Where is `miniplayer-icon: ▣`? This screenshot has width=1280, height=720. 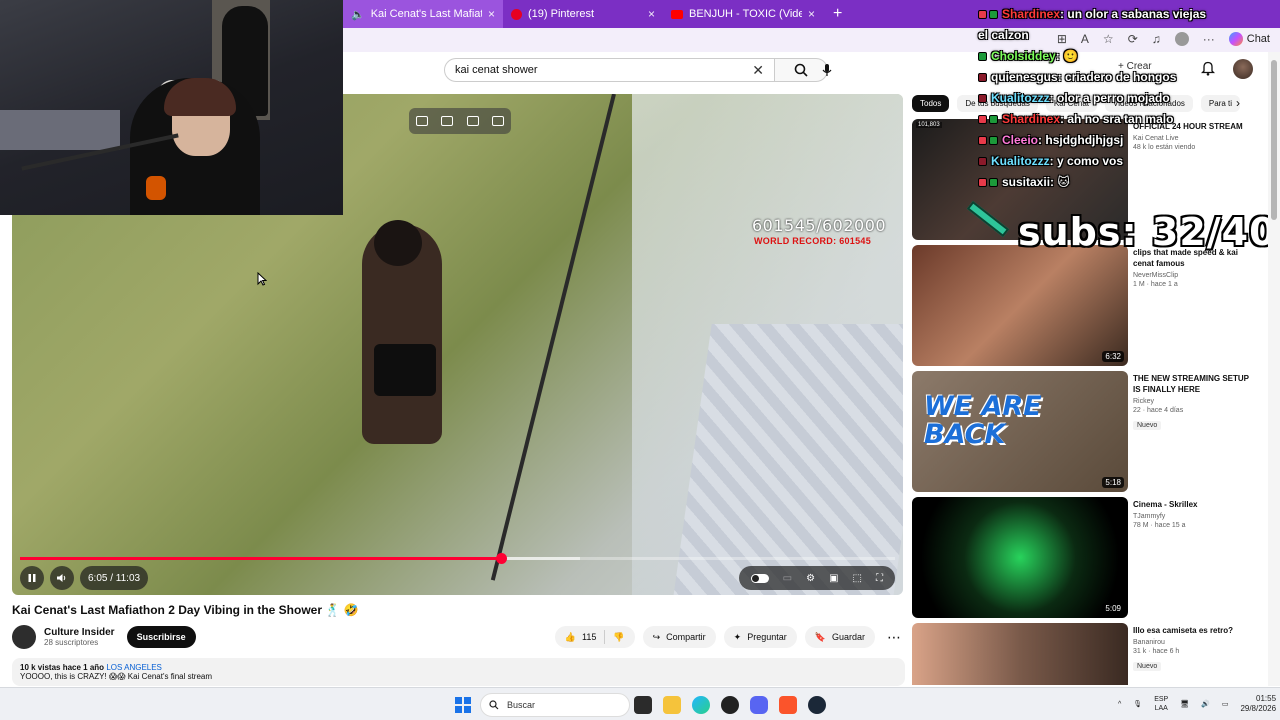
miniplayer-icon: ▣ is located at coordinates (833, 578).